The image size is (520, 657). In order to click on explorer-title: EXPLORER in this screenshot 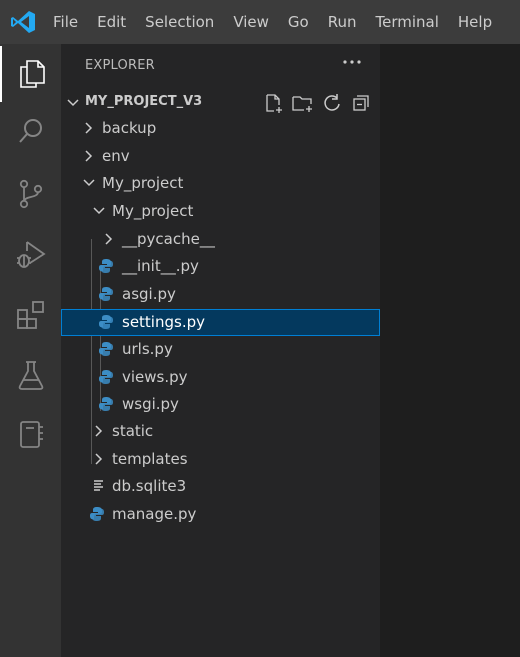, I will do `click(120, 65)`.